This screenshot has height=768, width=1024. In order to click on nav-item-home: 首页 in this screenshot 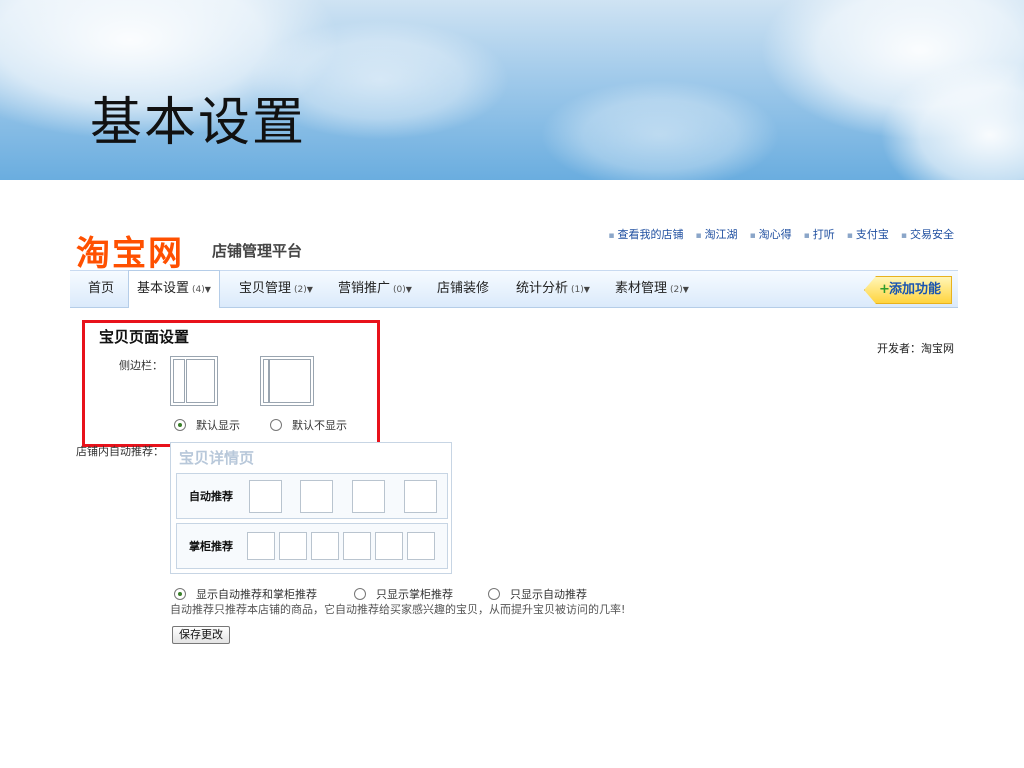, I will do `click(101, 289)`.